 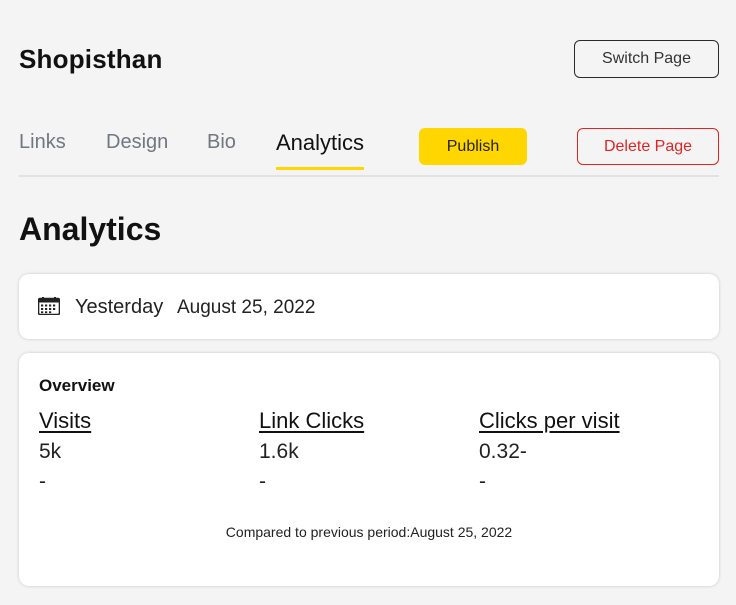 I want to click on tab-design: Design, so click(x=137, y=149).